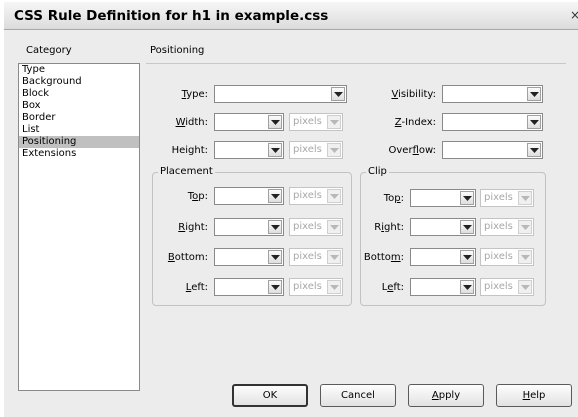 Image resolution: width=578 pixels, height=417 pixels. What do you see at coordinates (249, 257) in the screenshot?
I see `placement-bottom-select` at bounding box center [249, 257].